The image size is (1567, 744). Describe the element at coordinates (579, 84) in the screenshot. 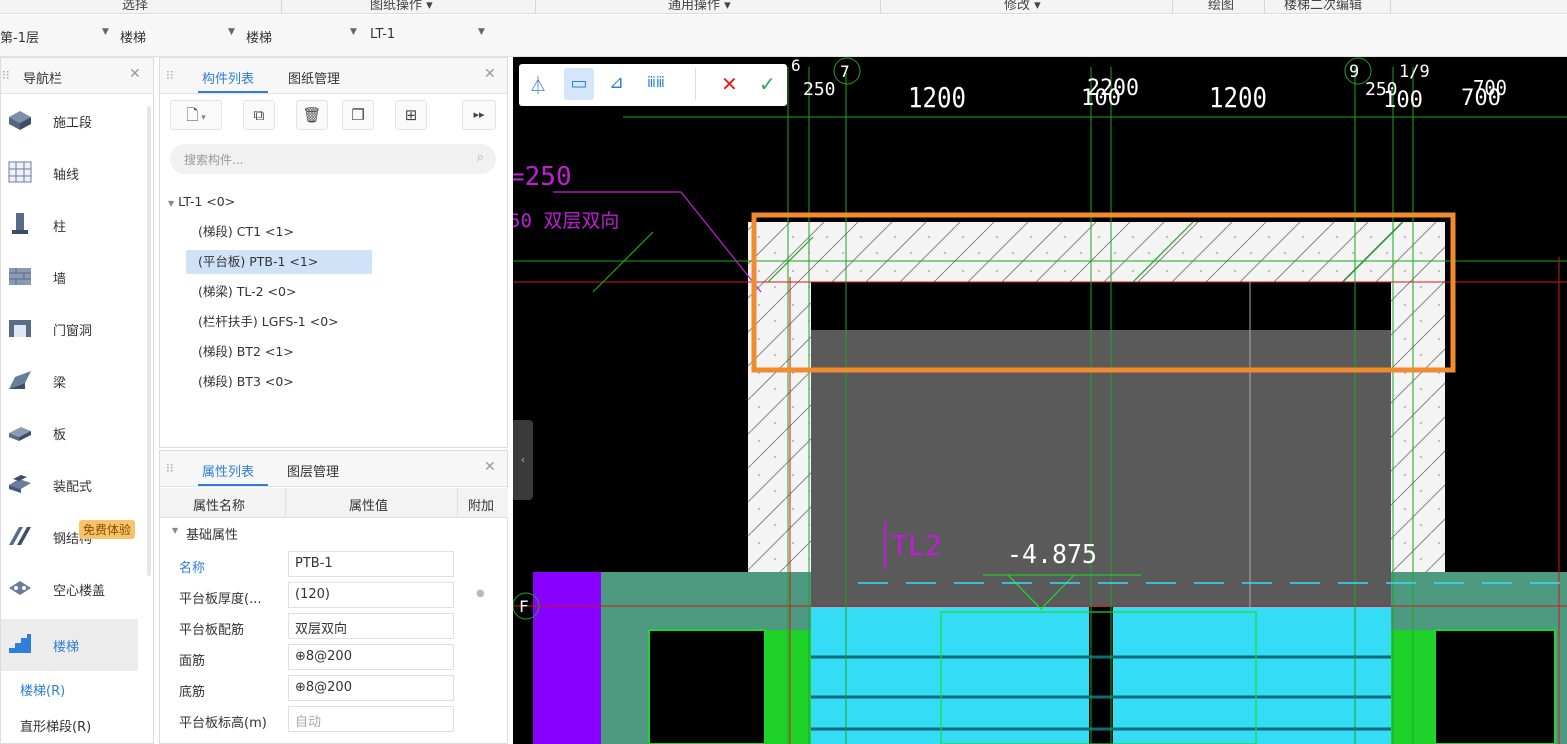

I see `rect-tool-icon: ▭` at that location.